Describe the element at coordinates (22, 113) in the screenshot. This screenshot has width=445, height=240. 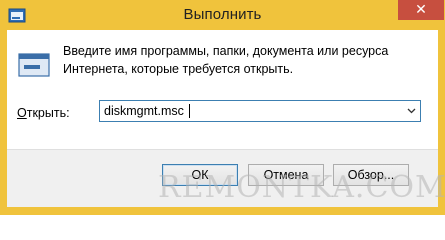
I see `open-label-accelerator: О` at that location.